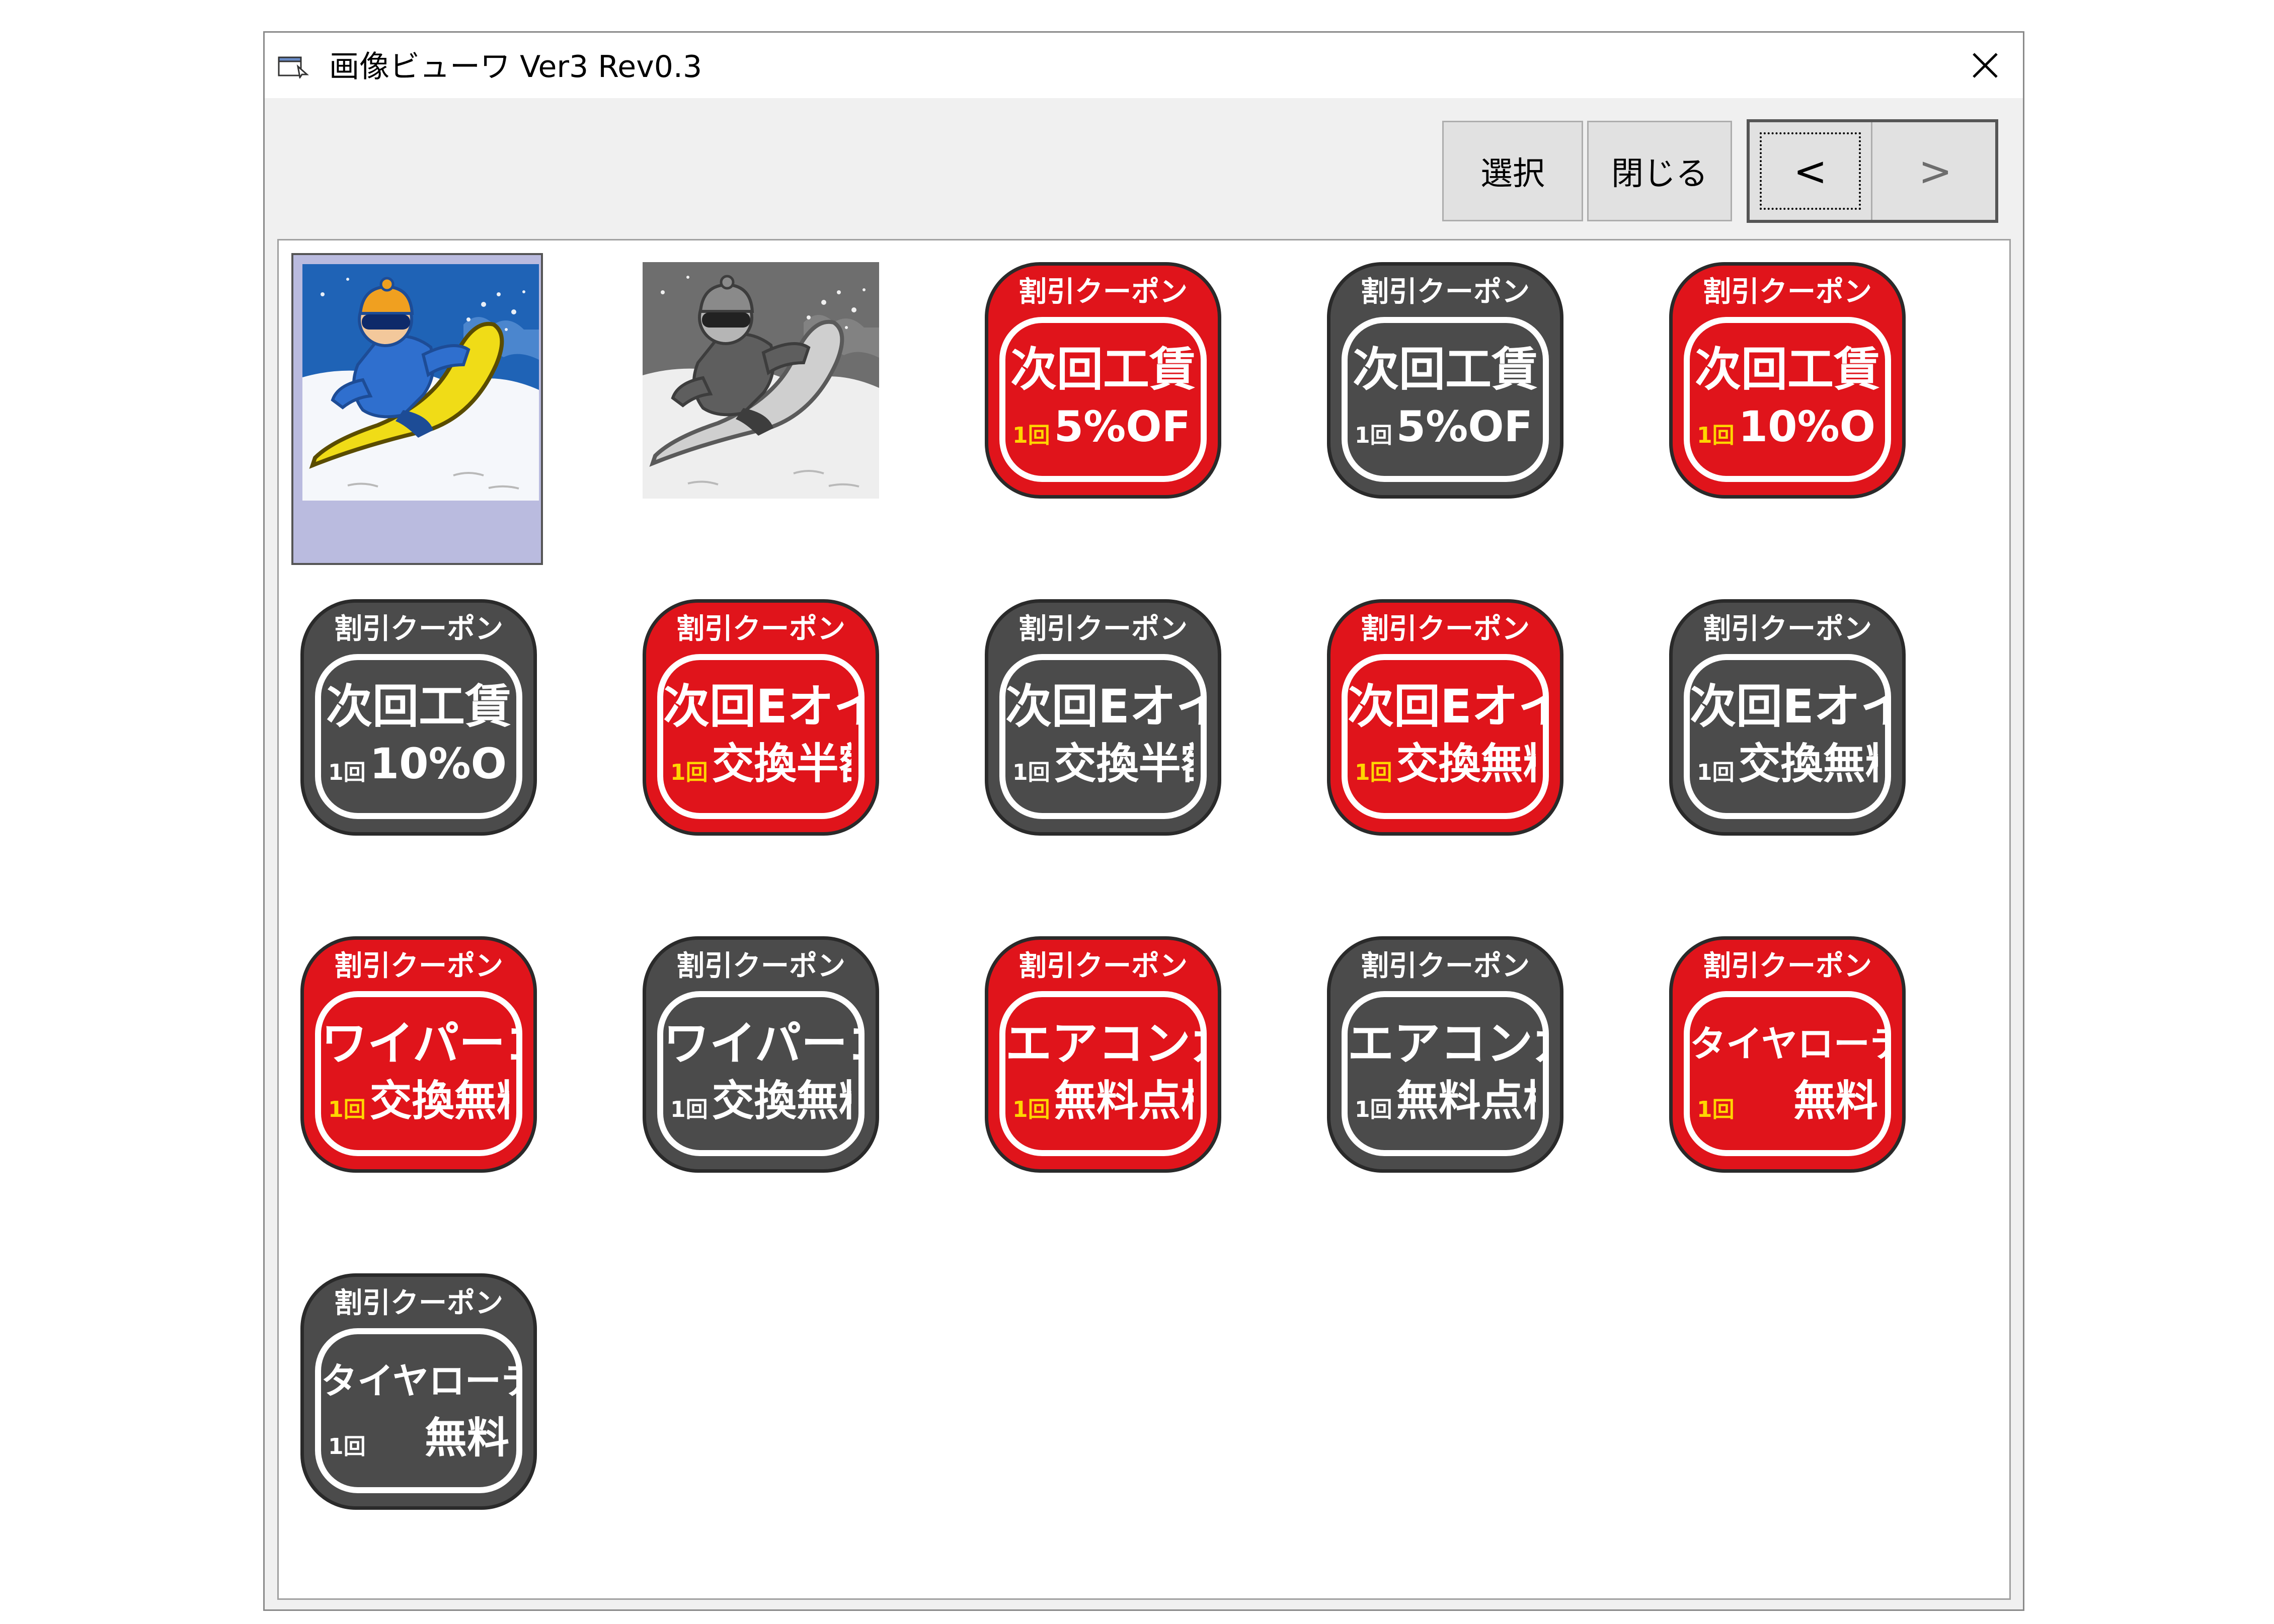 This screenshot has height=1624, width=2274. I want to click on thumbnail-coupon-red: 割引クーポンエアコンガス 1回無料点検, so click(1101, 1083).